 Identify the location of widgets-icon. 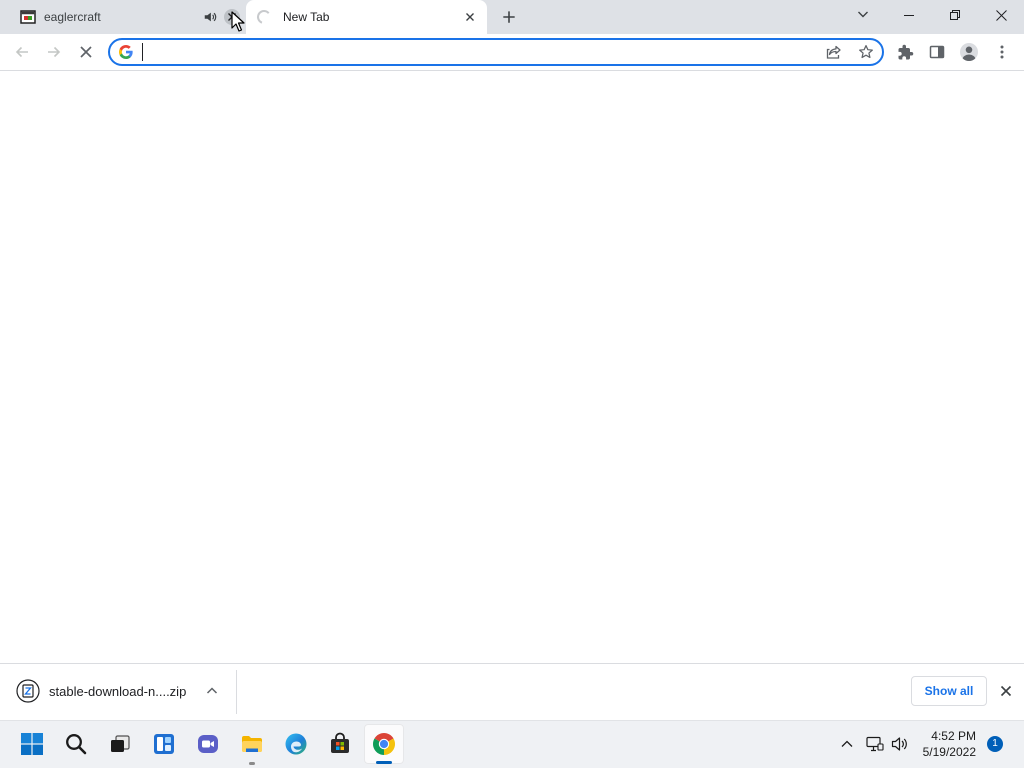
(164, 744).